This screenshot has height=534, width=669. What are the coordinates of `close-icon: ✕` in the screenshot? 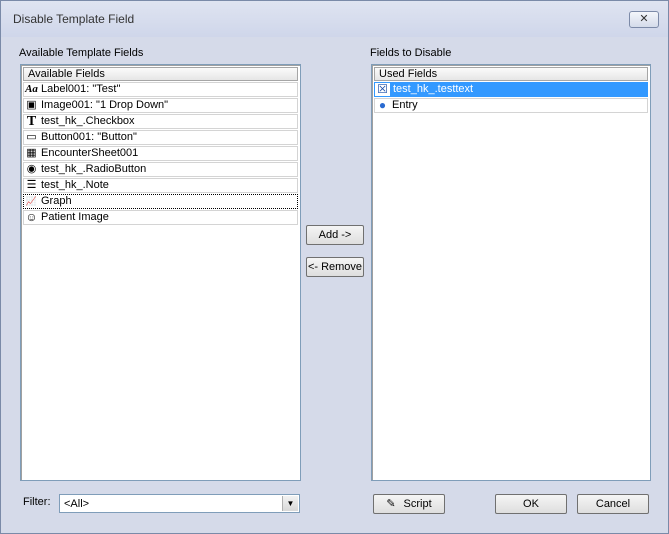 It's located at (644, 19).